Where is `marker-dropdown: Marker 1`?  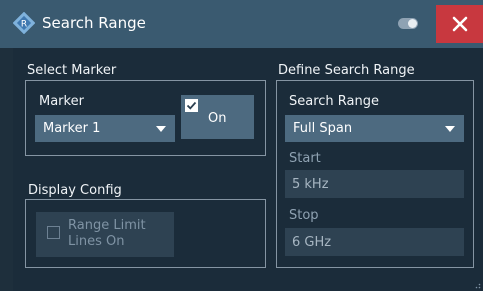 marker-dropdown: Marker 1 is located at coordinates (105, 128).